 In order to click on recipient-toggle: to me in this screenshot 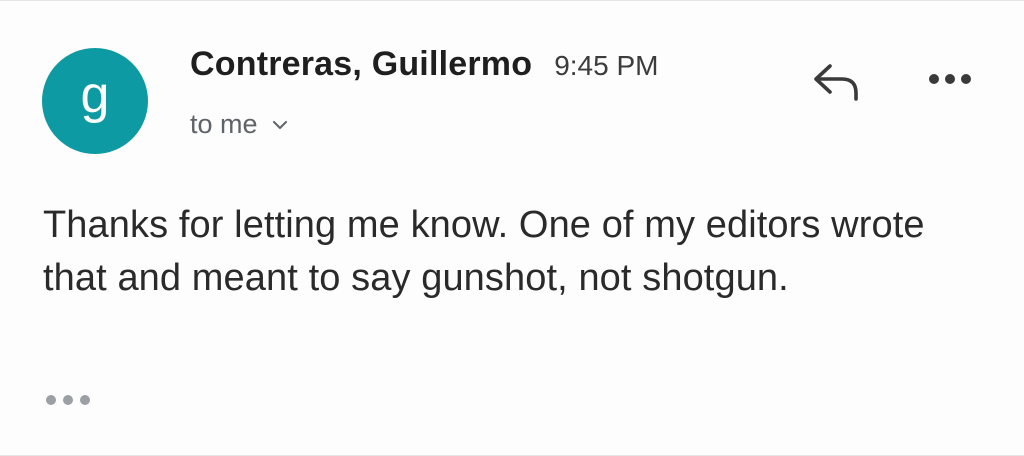, I will do `click(239, 124)`.